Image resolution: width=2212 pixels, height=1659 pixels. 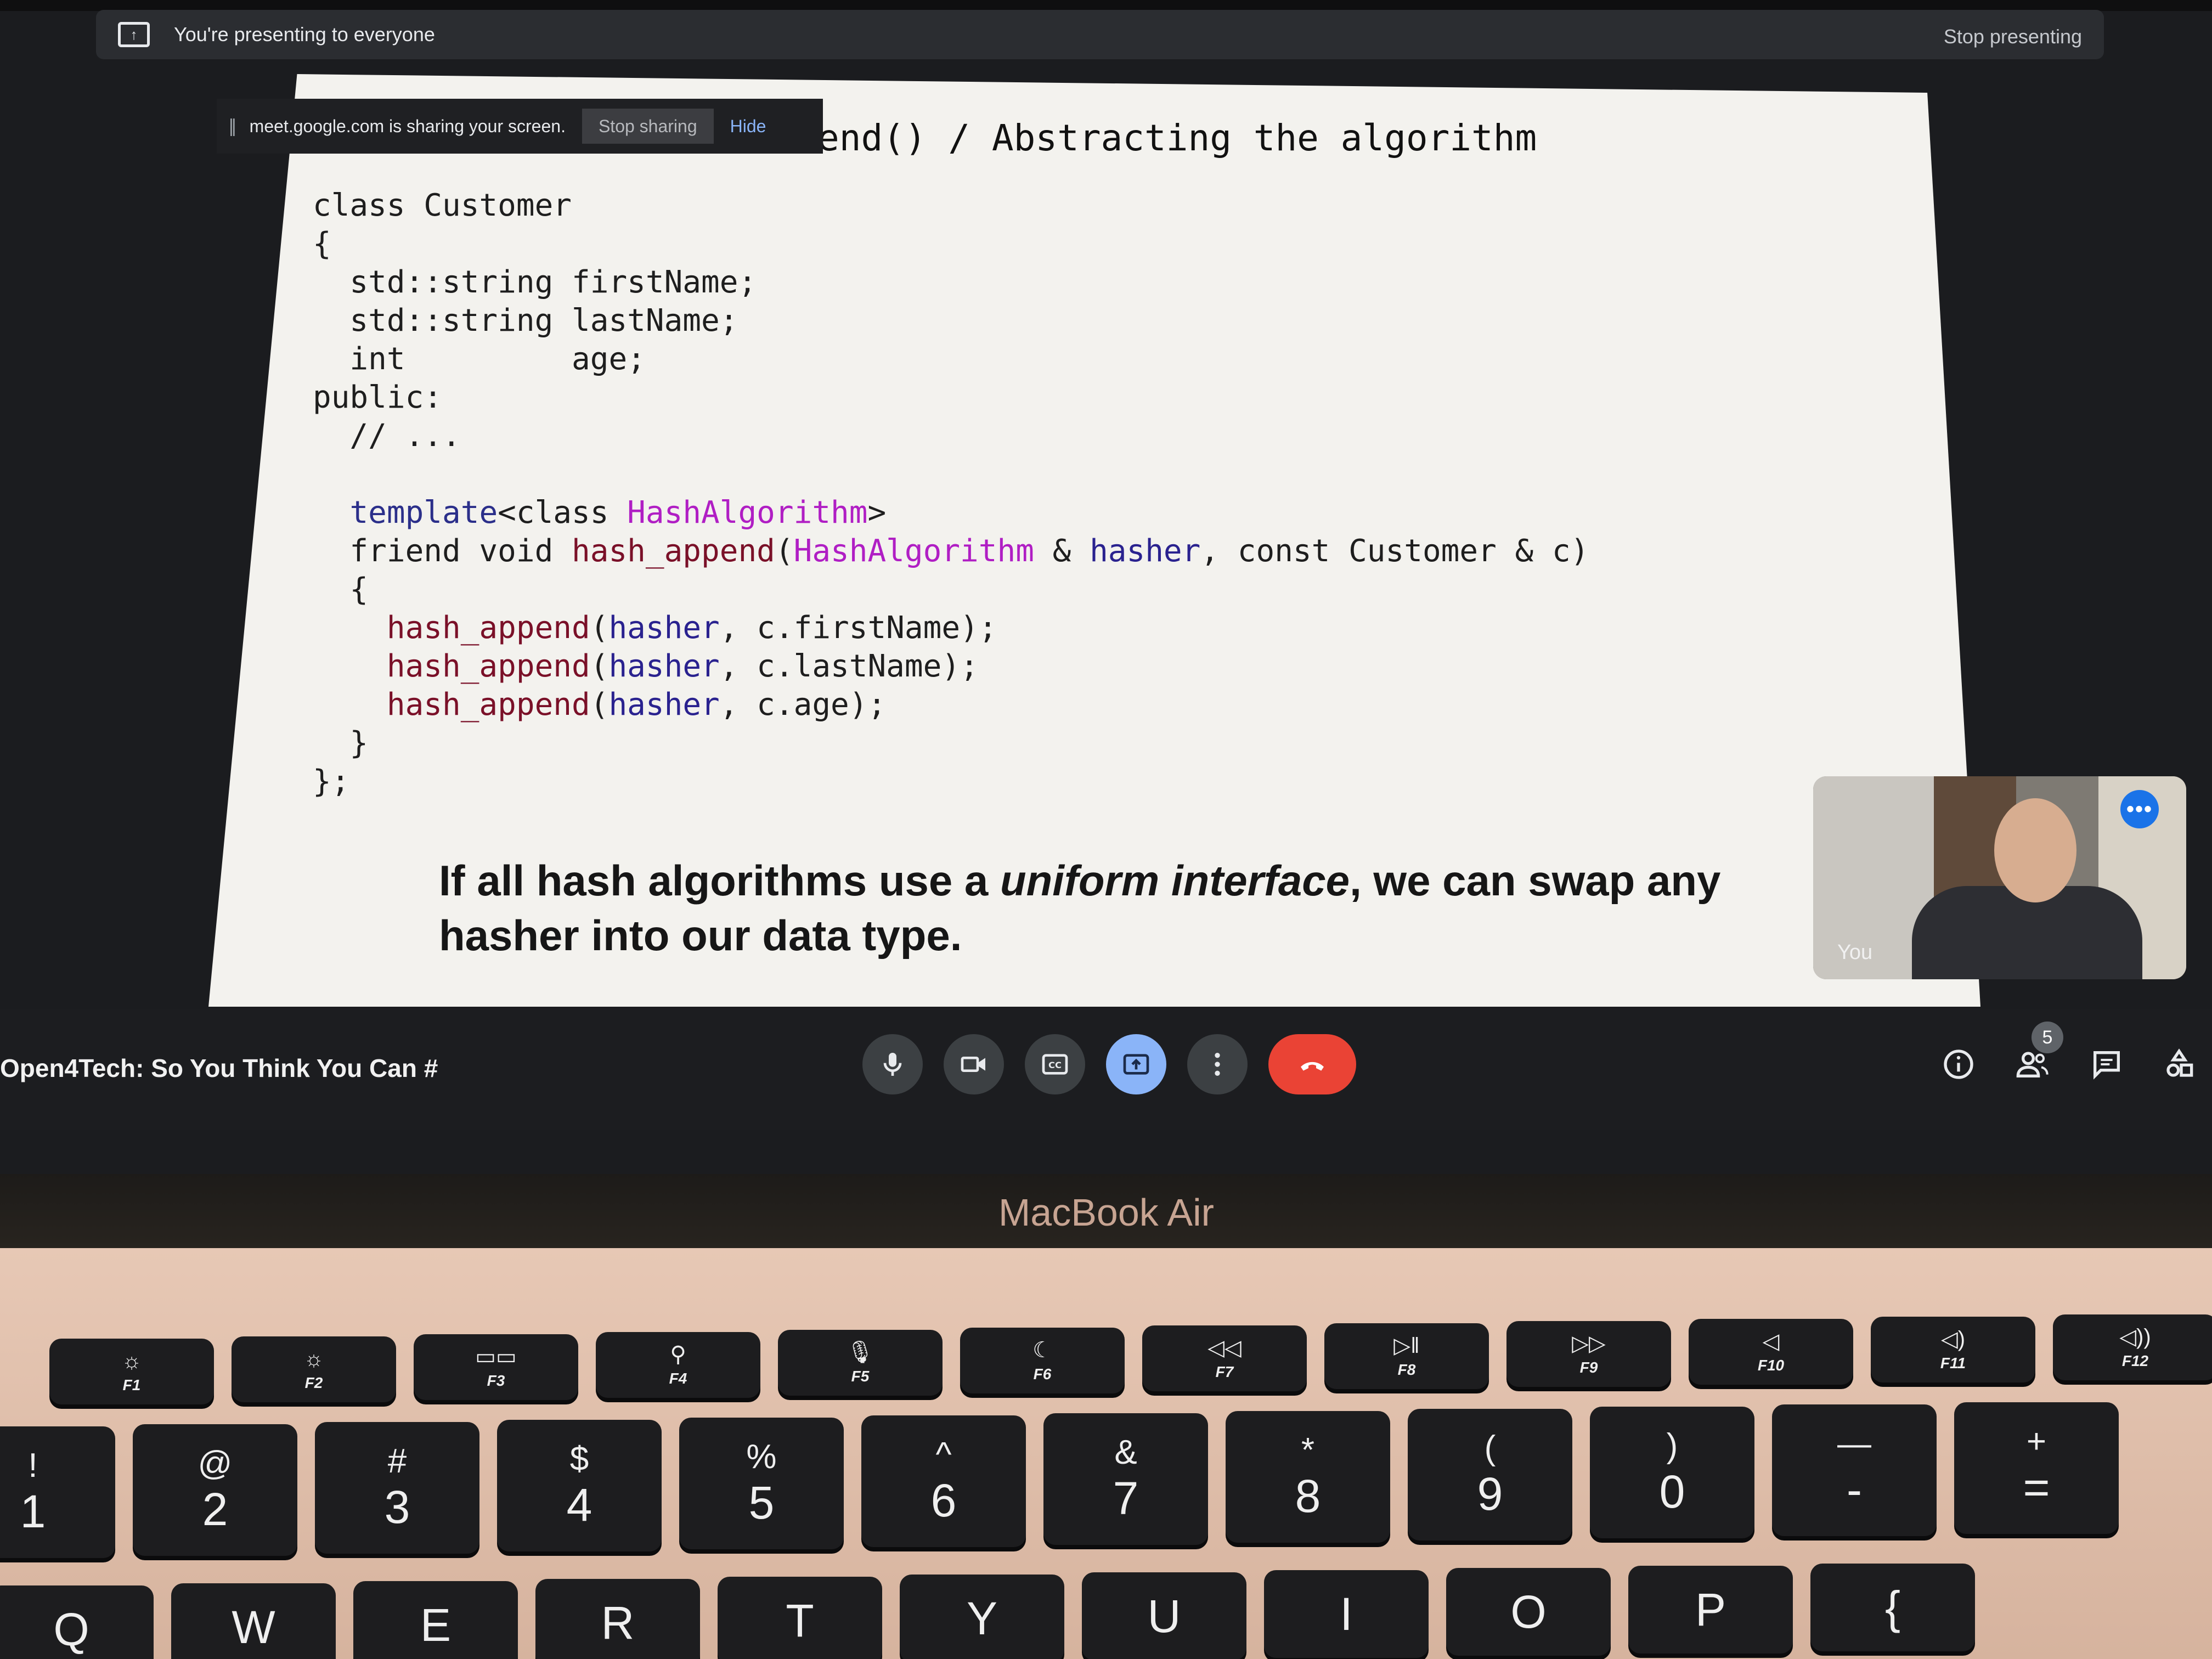 What do you see at coordinates (1953, 1350) in the screenshot?
I see `function-key: ◁) F11` at bounding box center [1953, 1350].